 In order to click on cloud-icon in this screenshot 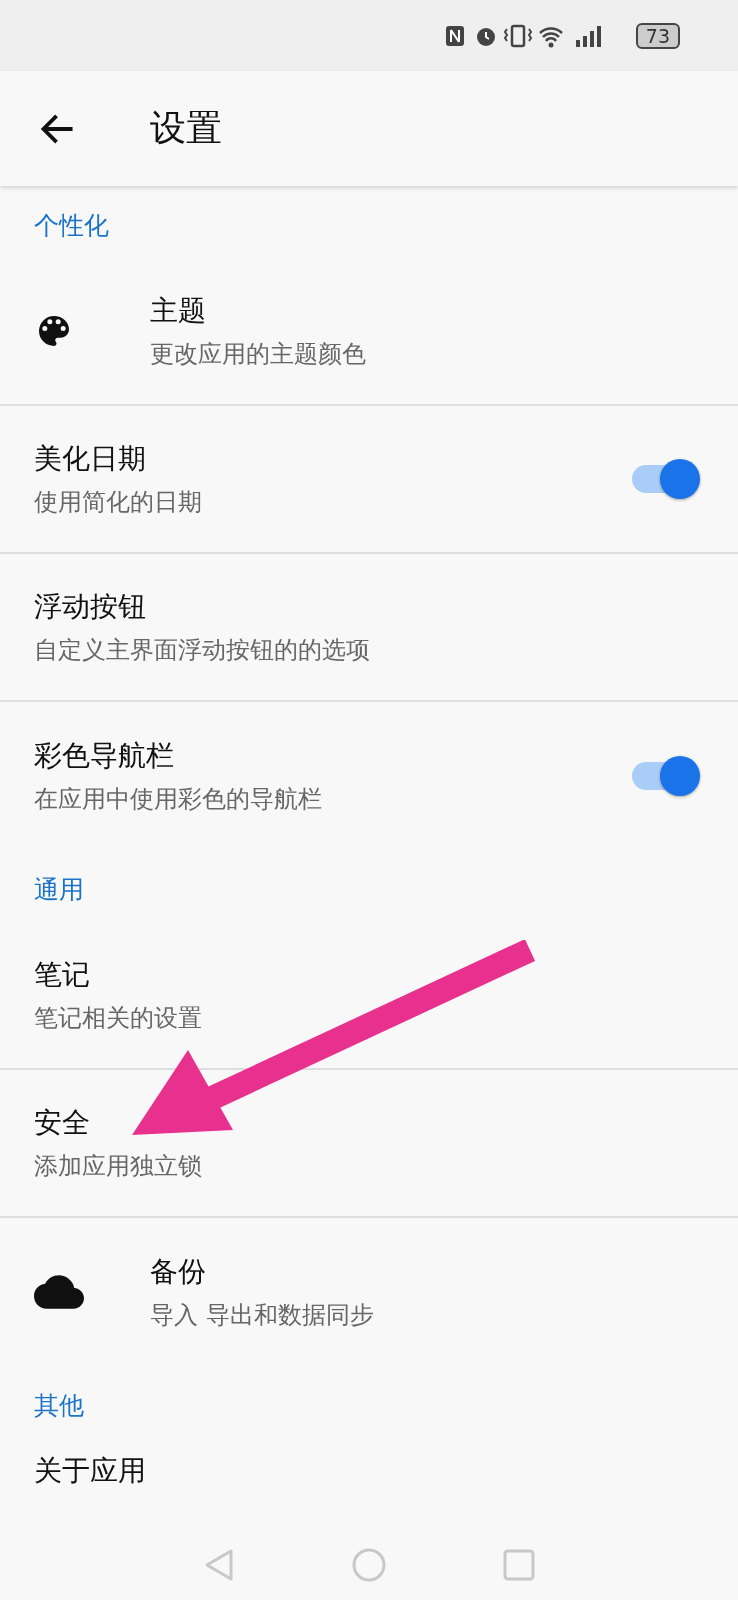, I will do `click(59, 1292)`.